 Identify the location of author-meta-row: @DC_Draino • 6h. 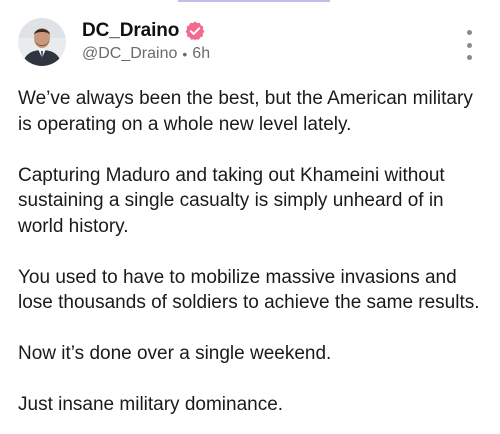
(146, 54).